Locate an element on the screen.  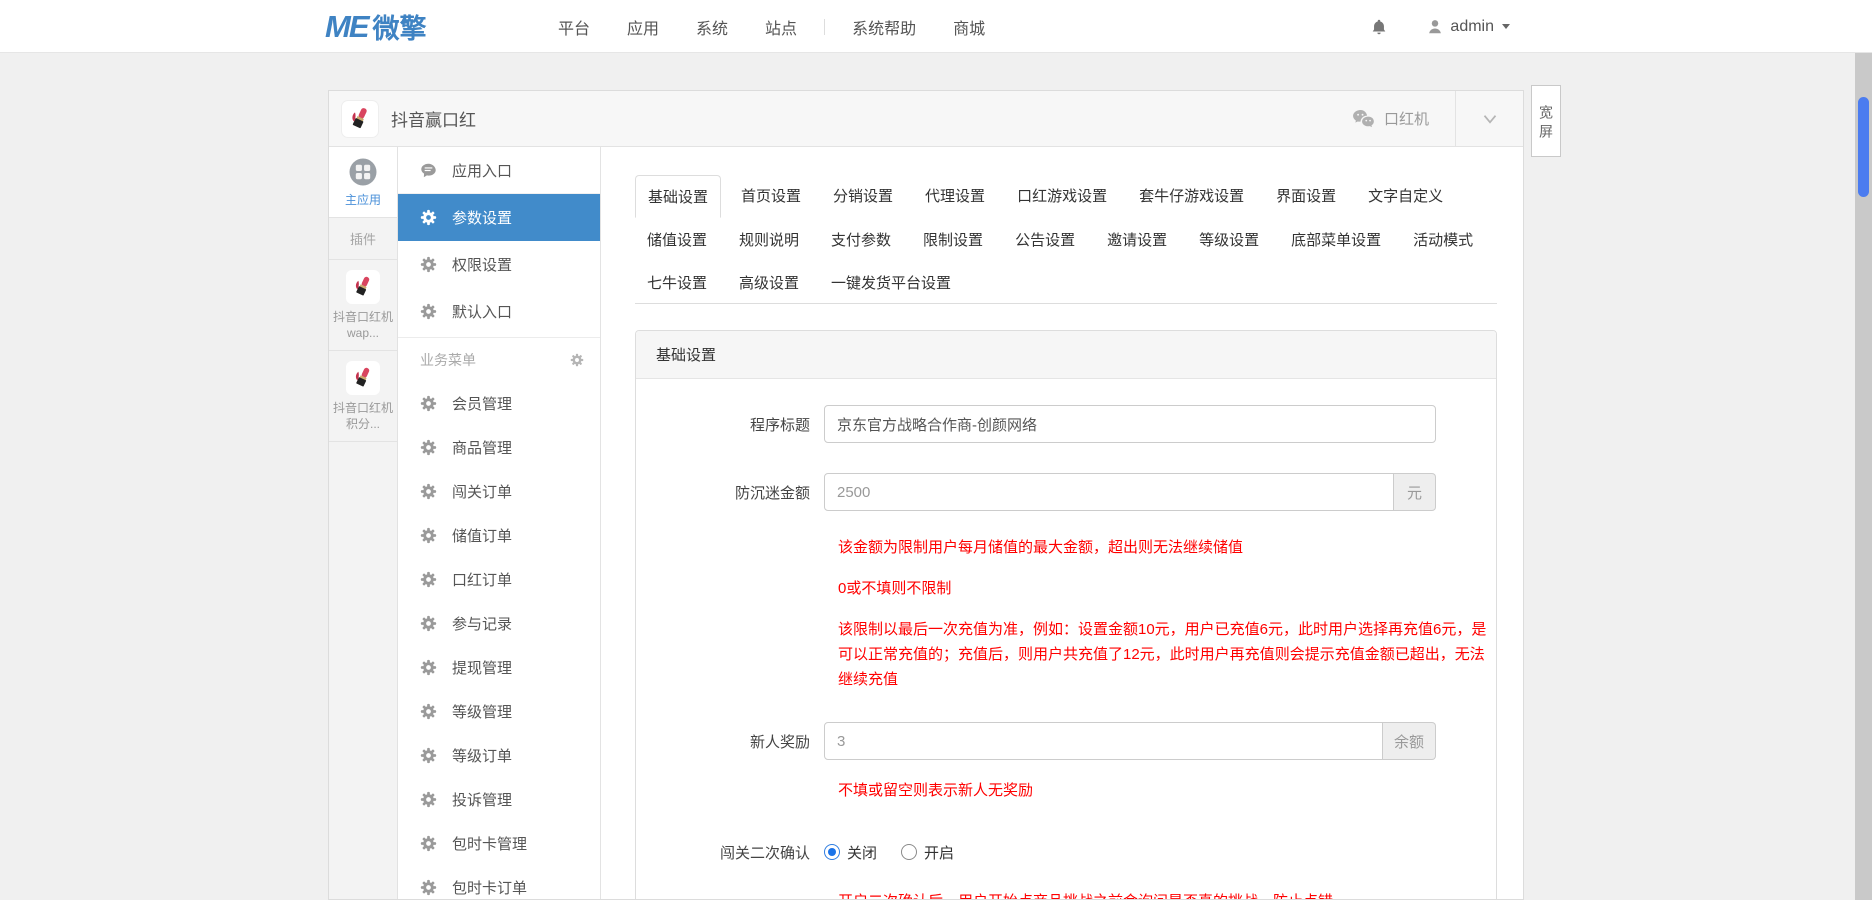
tab-level-settings: 等级设置 is located at coordinates (1229, 239).